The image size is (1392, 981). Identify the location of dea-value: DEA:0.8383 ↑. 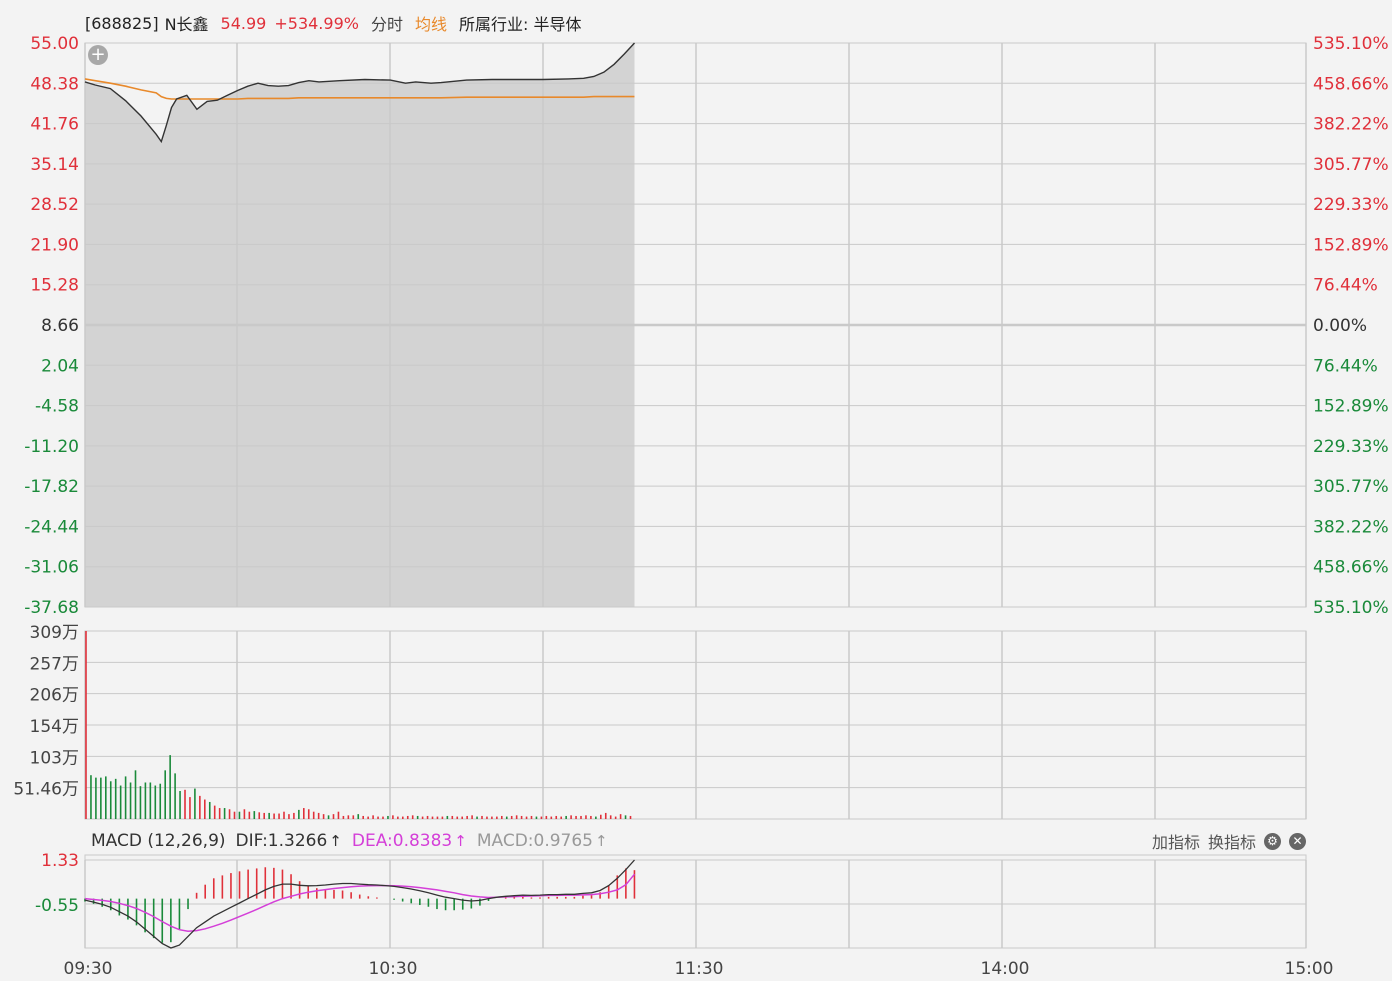
(409, 841).